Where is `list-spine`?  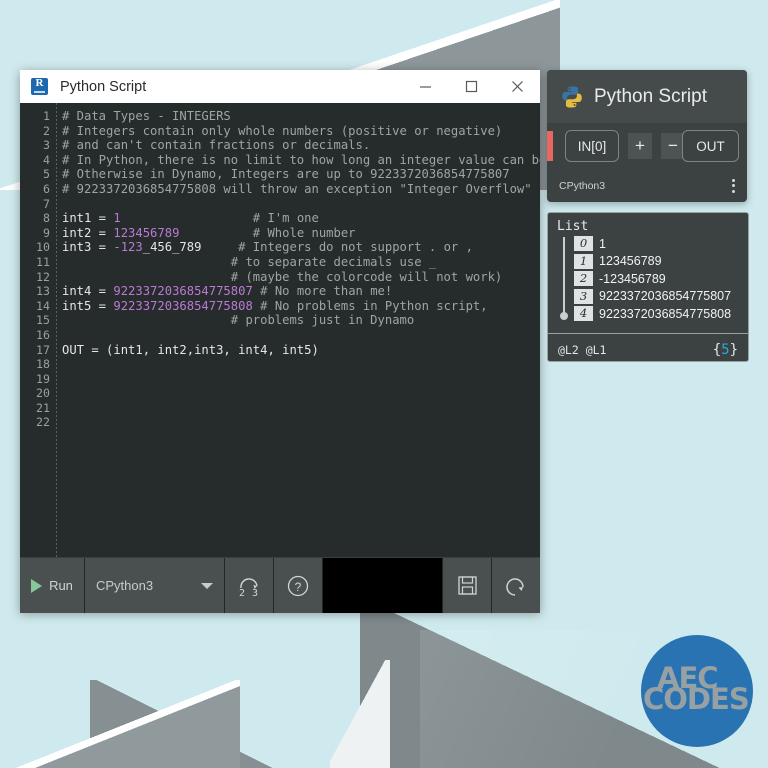 list-spine is located at coordinates (563, 278).